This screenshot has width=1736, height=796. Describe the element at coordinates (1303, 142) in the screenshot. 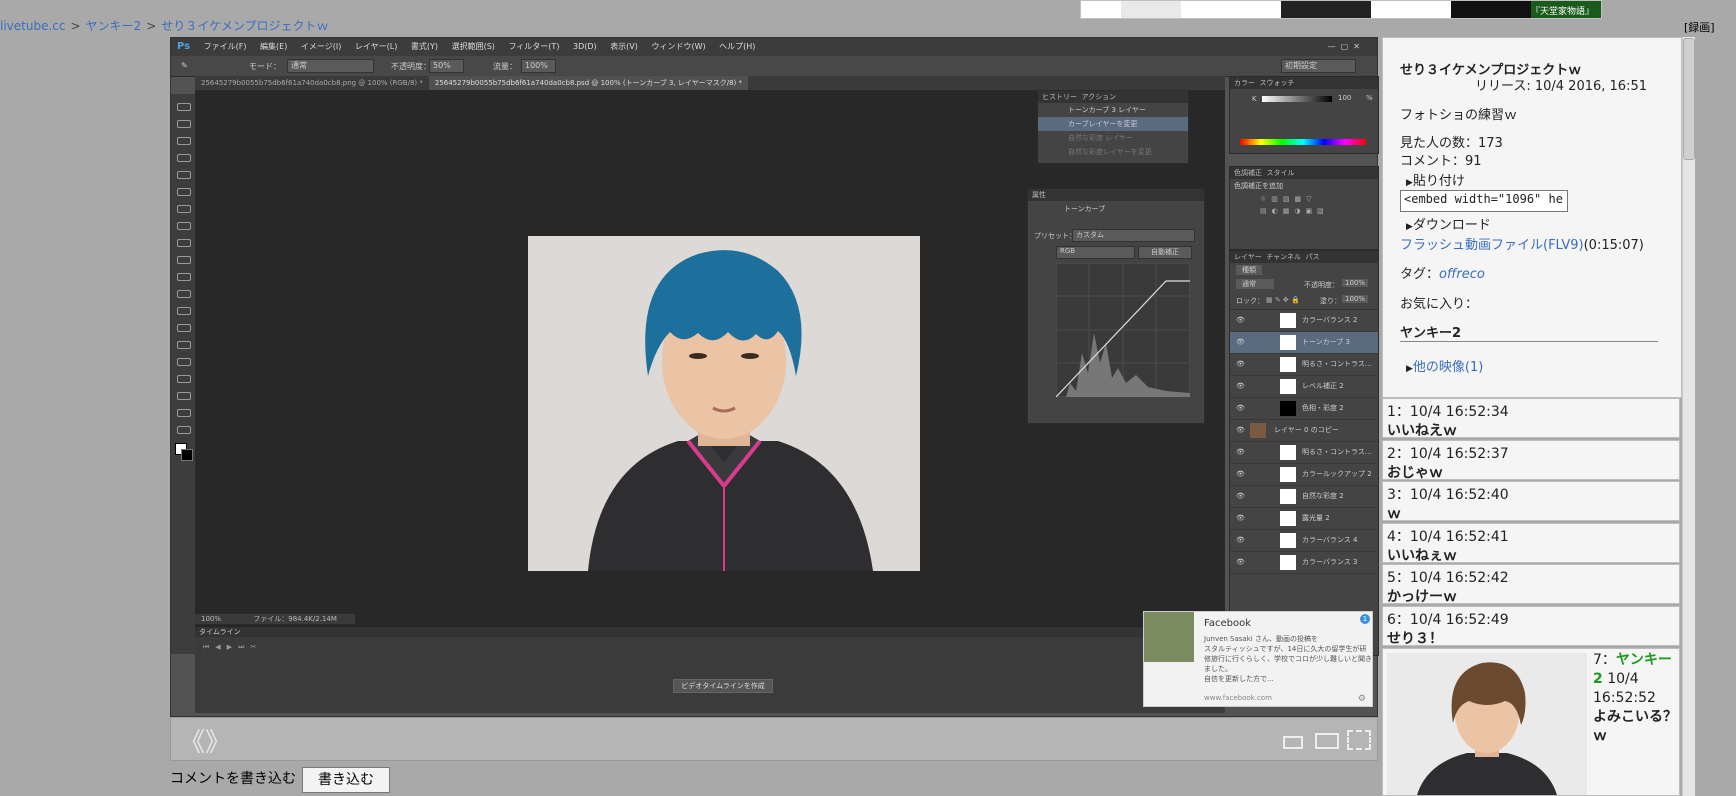

I see `color-spectrum` at that location.